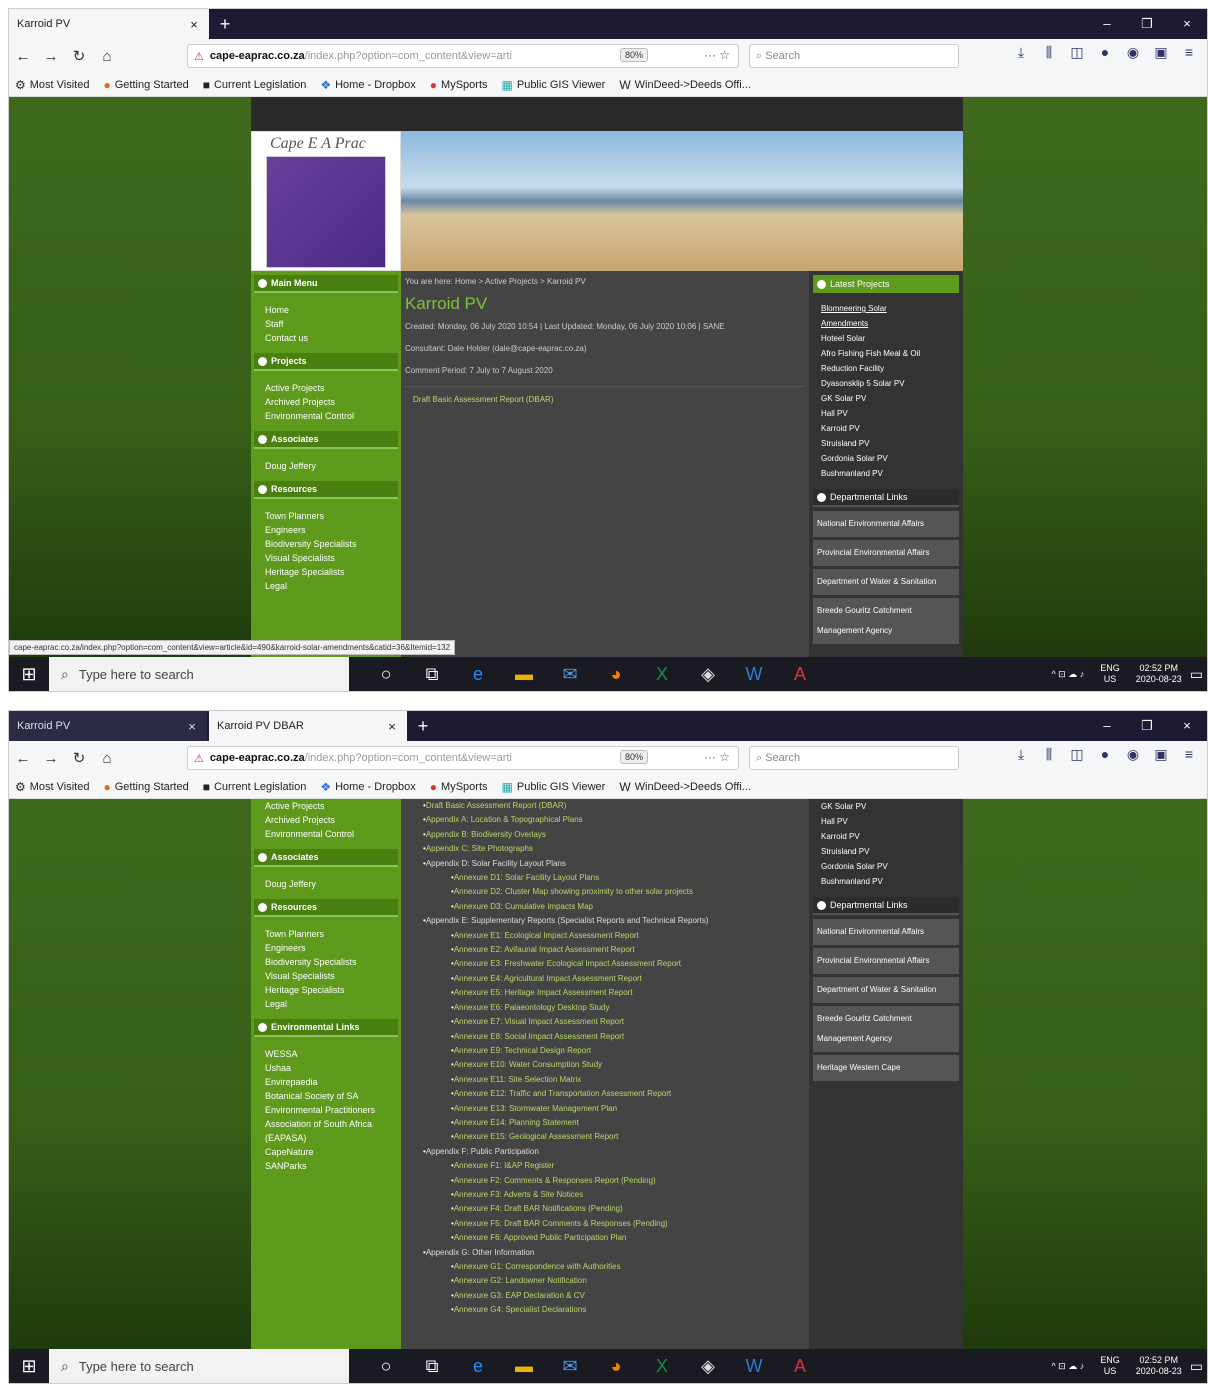 The width and height of the screenshot is (1208, 1384). What do you see at coordinates (886, 368) in the screenshot?
I see `project-link: Reduction Facility` at bounding box center [886, 368].